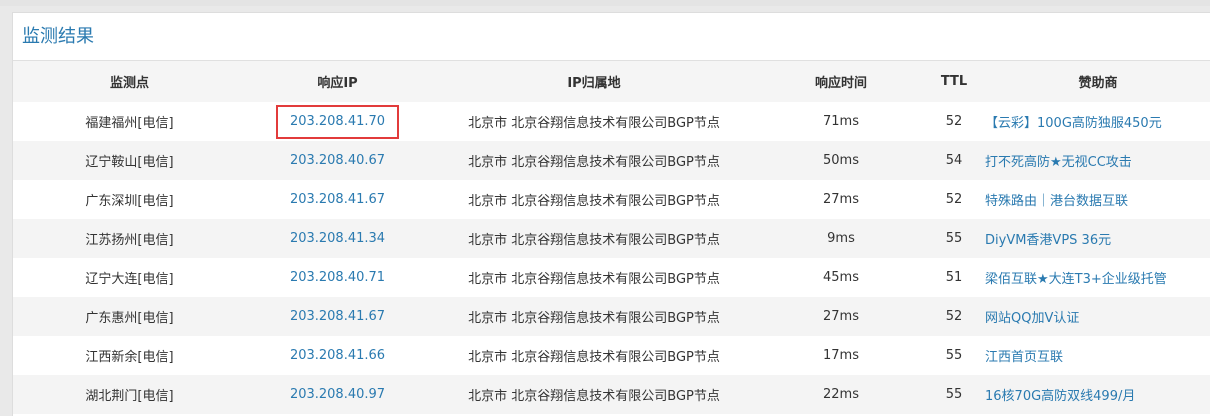 The height and width of the screenshot is (416, 1210). I want to click on sponsor-link: 16核70G高防双线499/月, so click(1060, 396).